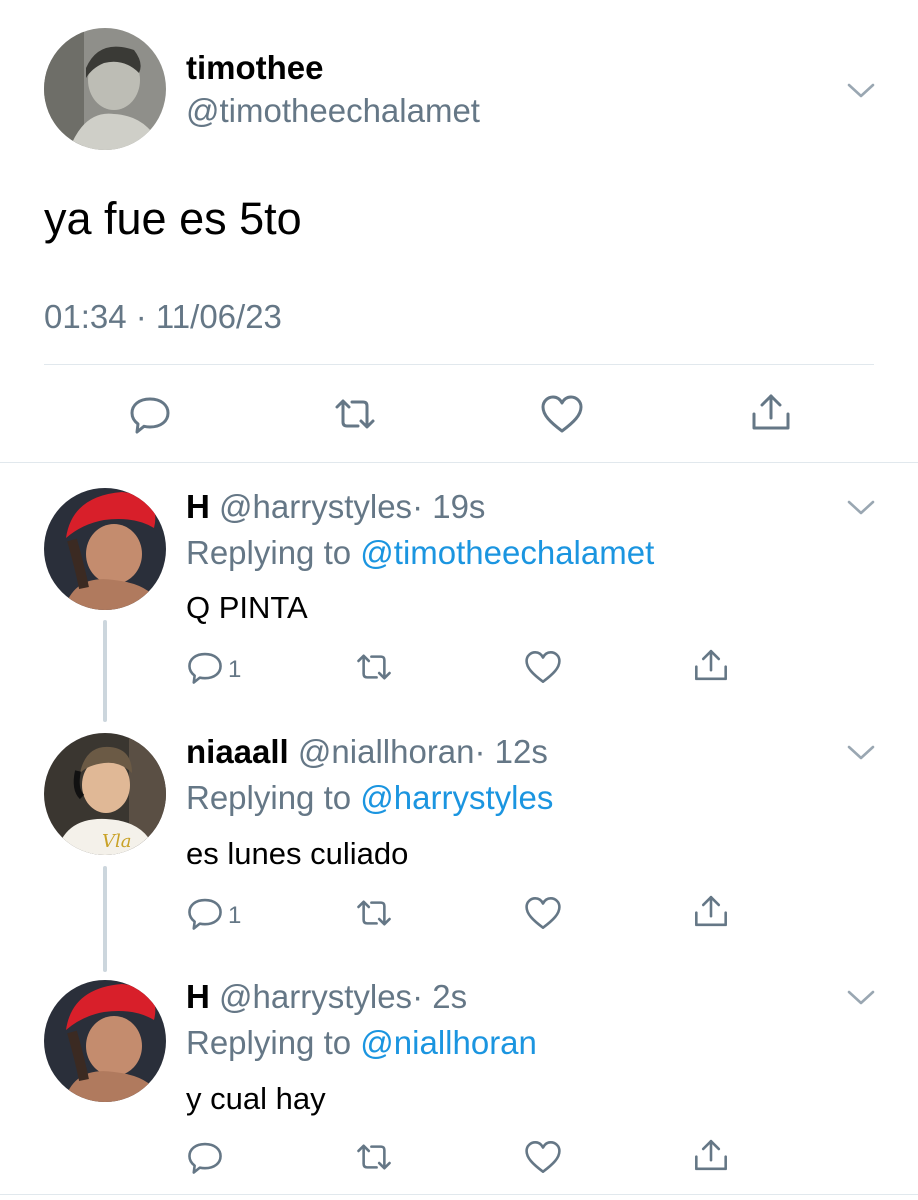  Describe the element at coordinates (256, 1098) in the screenshot. I see `tweet-text: y cual hay` at that location.